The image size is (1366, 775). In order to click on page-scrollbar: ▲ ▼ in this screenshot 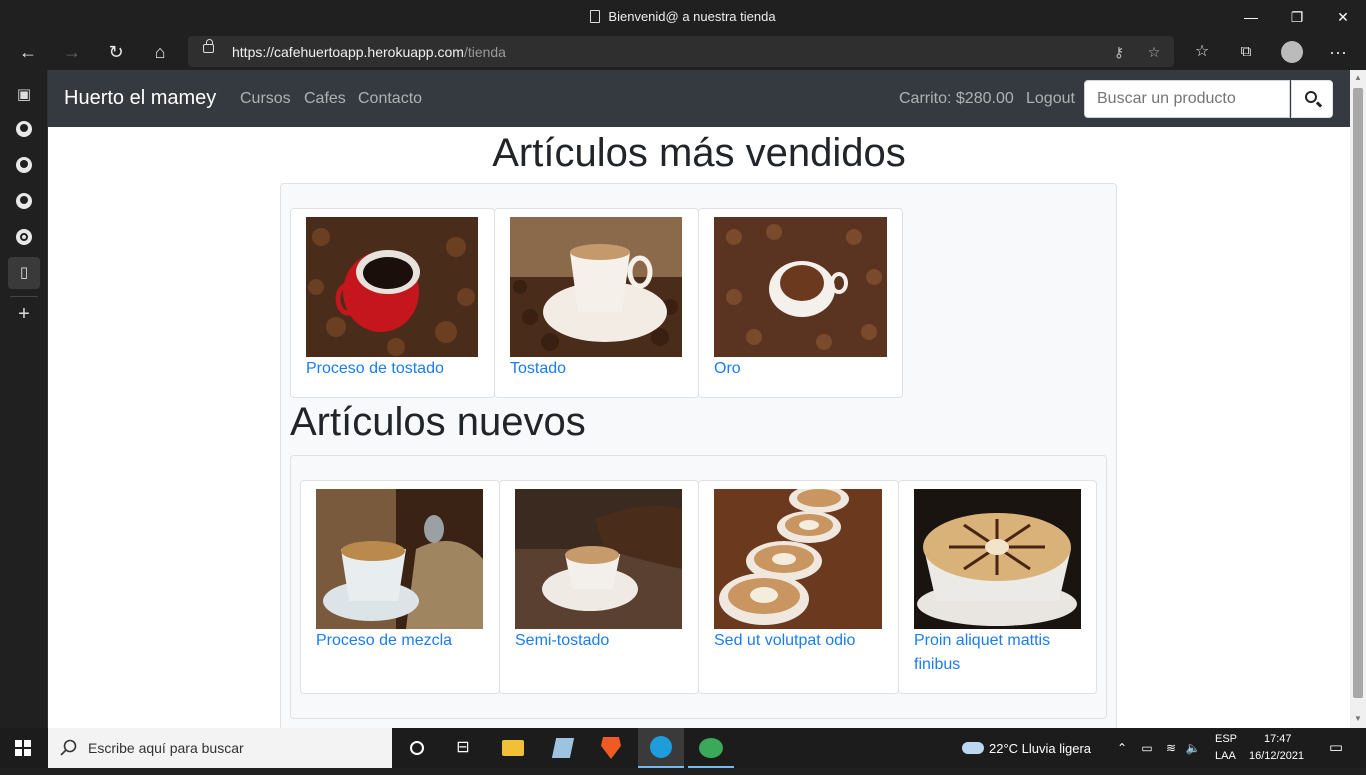, I will do `click(1358, 399)`.